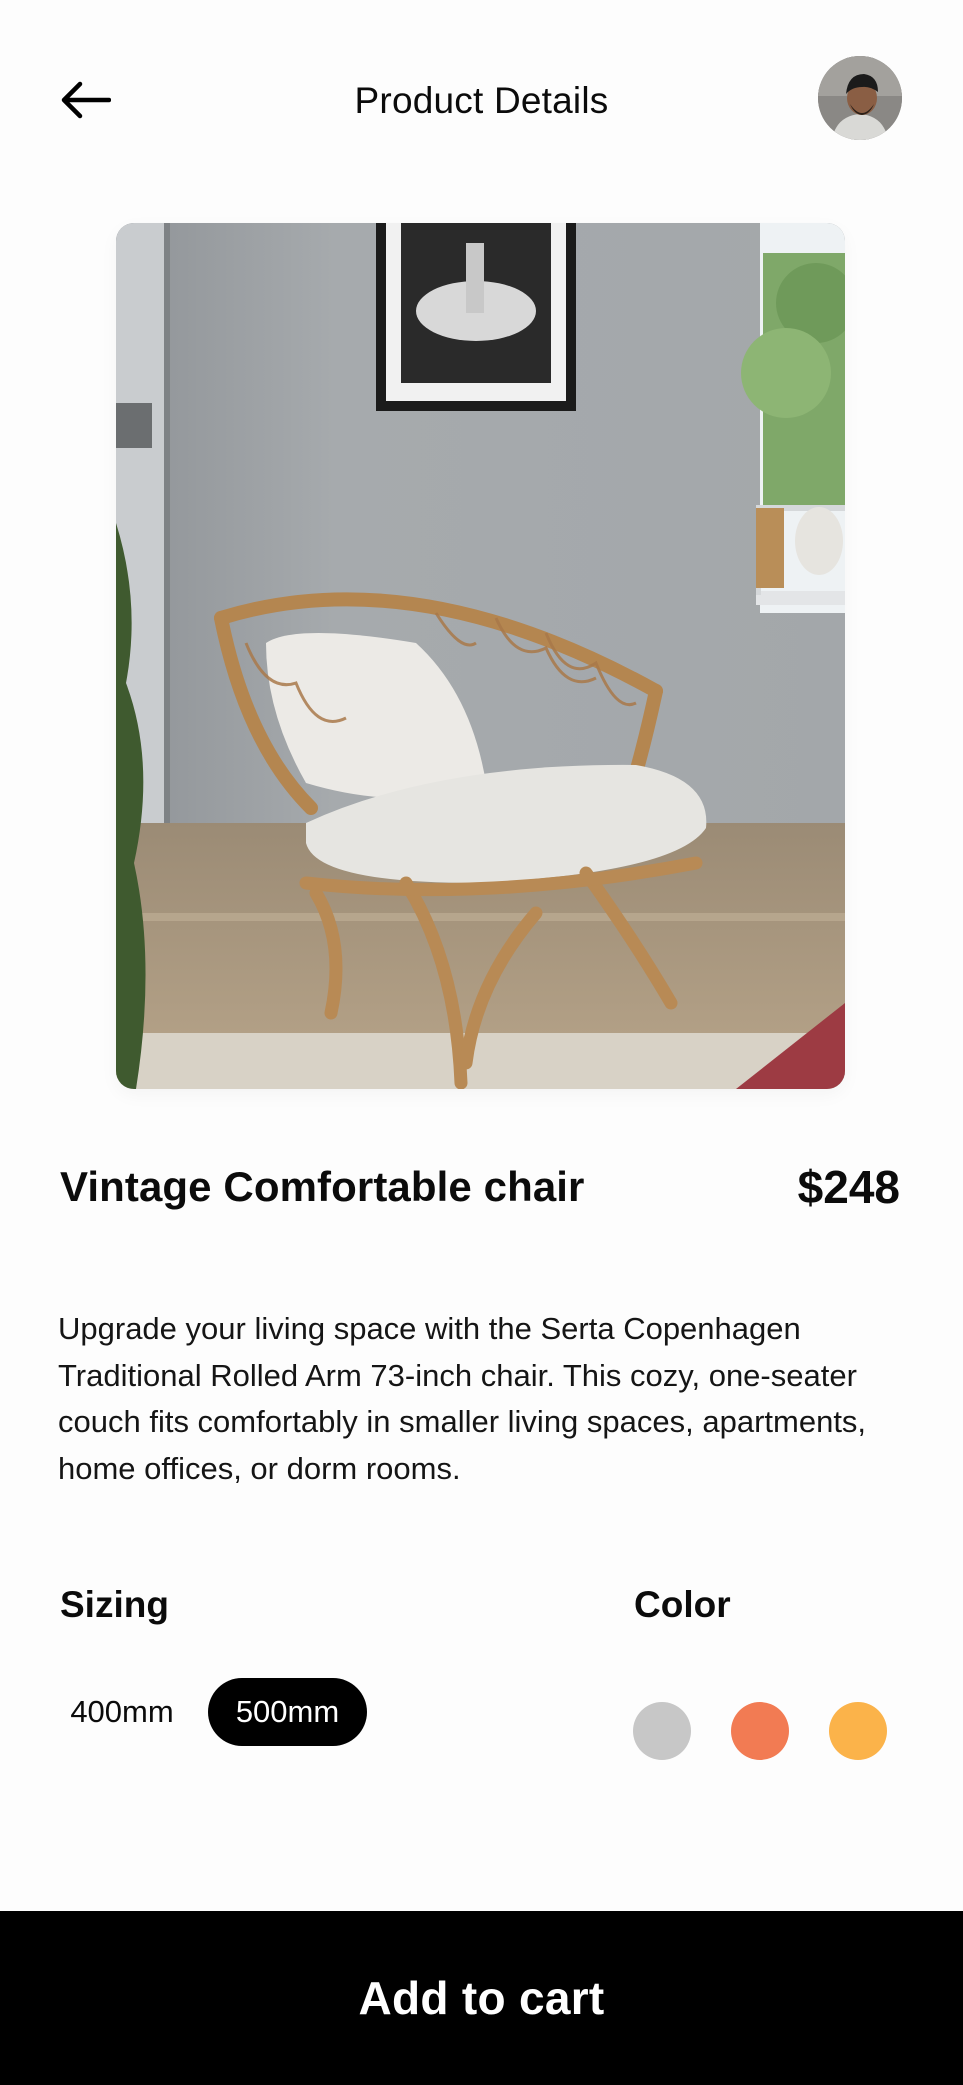 The image size is (963, 2085). Describe the element at coordinates (662, 1731) in the screenshot. I see `color-swatch-gray` at that location.